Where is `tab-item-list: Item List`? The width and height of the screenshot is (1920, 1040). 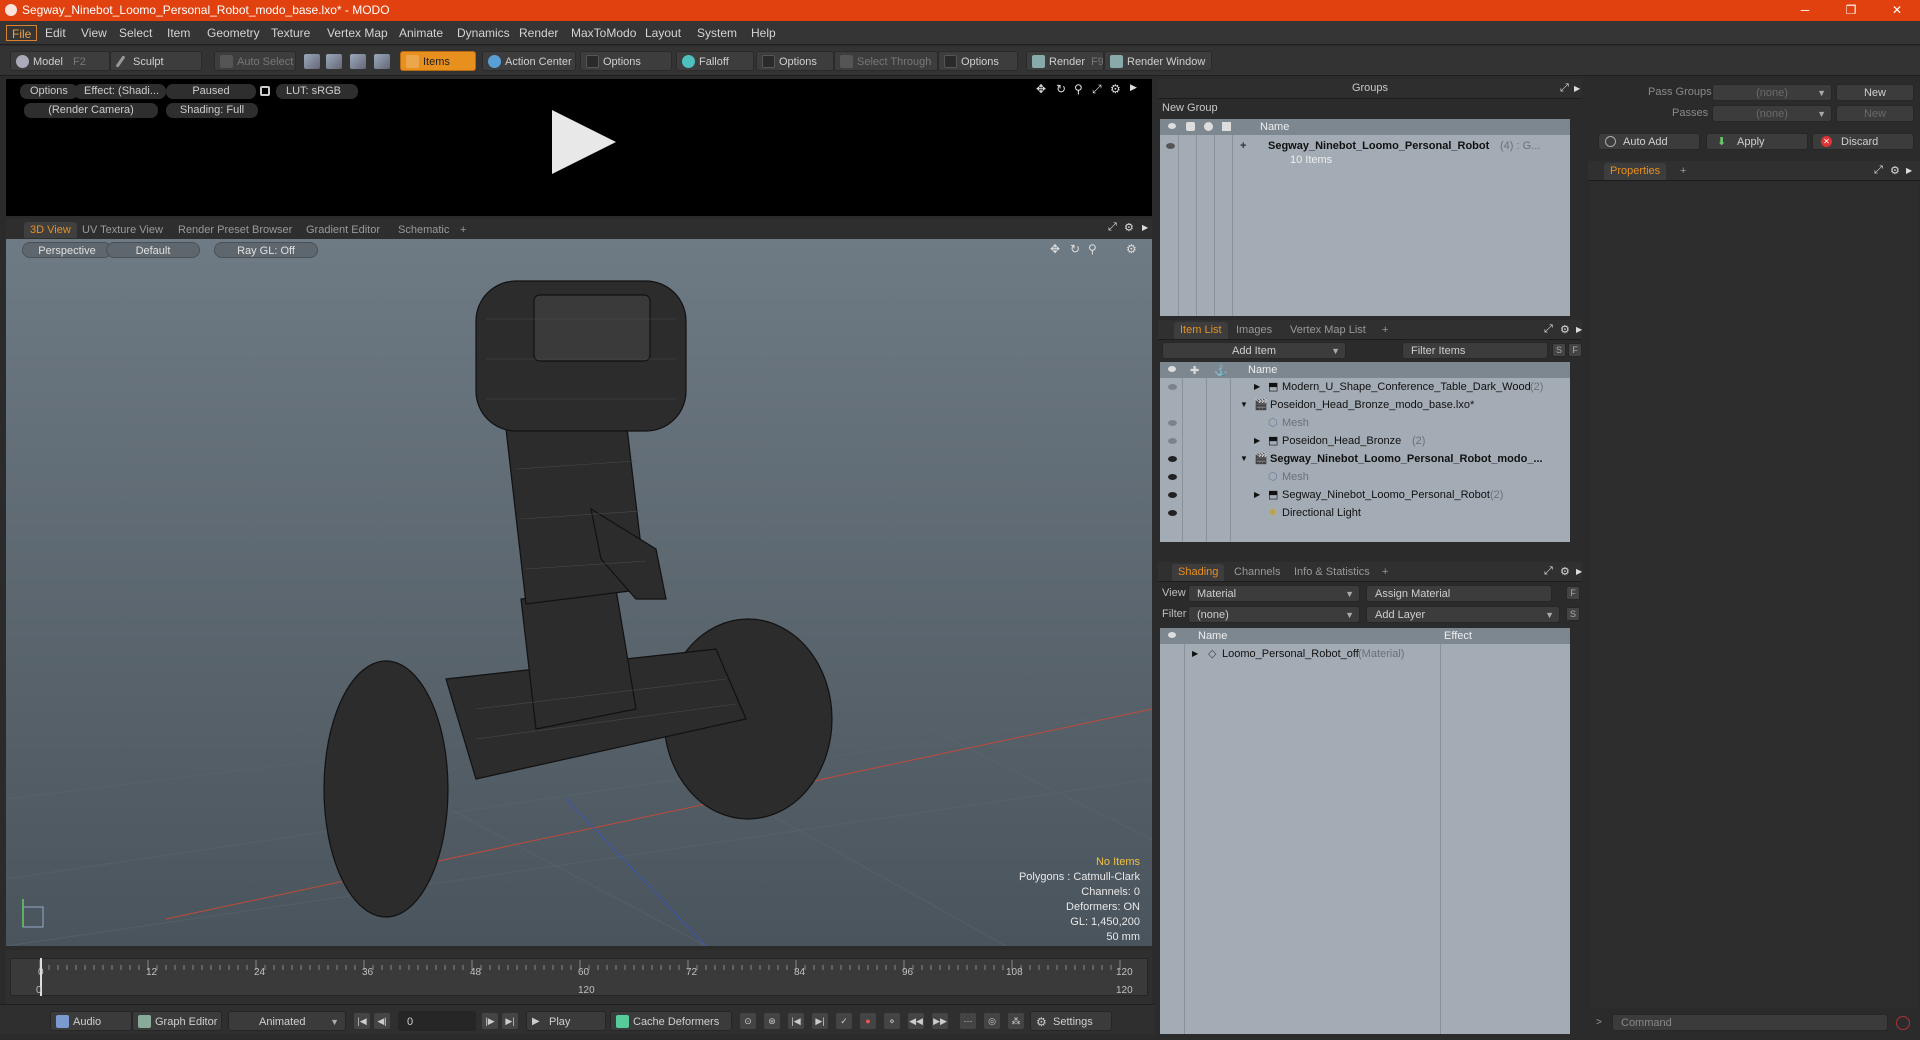 tab-item-list: Item List is located at coordinates (1201, 330).